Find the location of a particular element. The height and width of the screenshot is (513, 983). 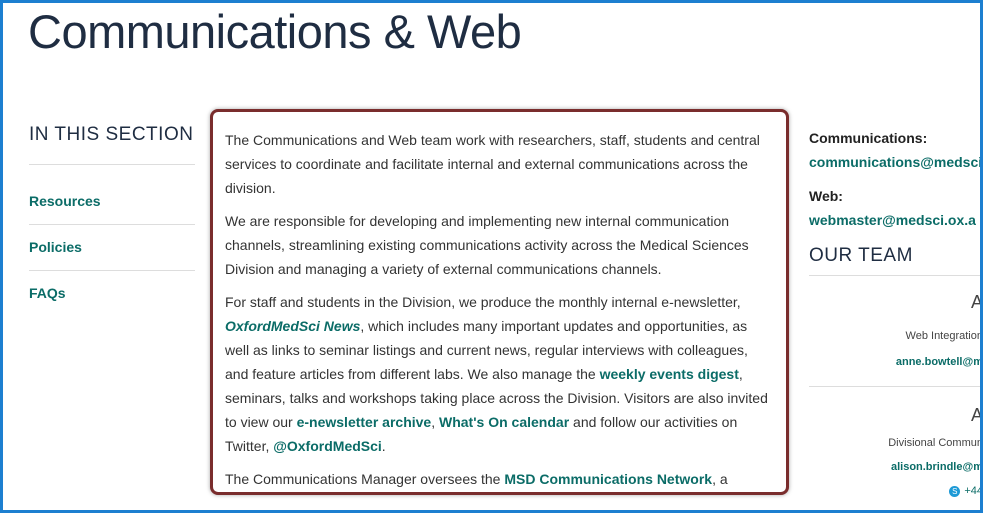

sidebar-item-policies: Policies is located at coordinates (112, 248).